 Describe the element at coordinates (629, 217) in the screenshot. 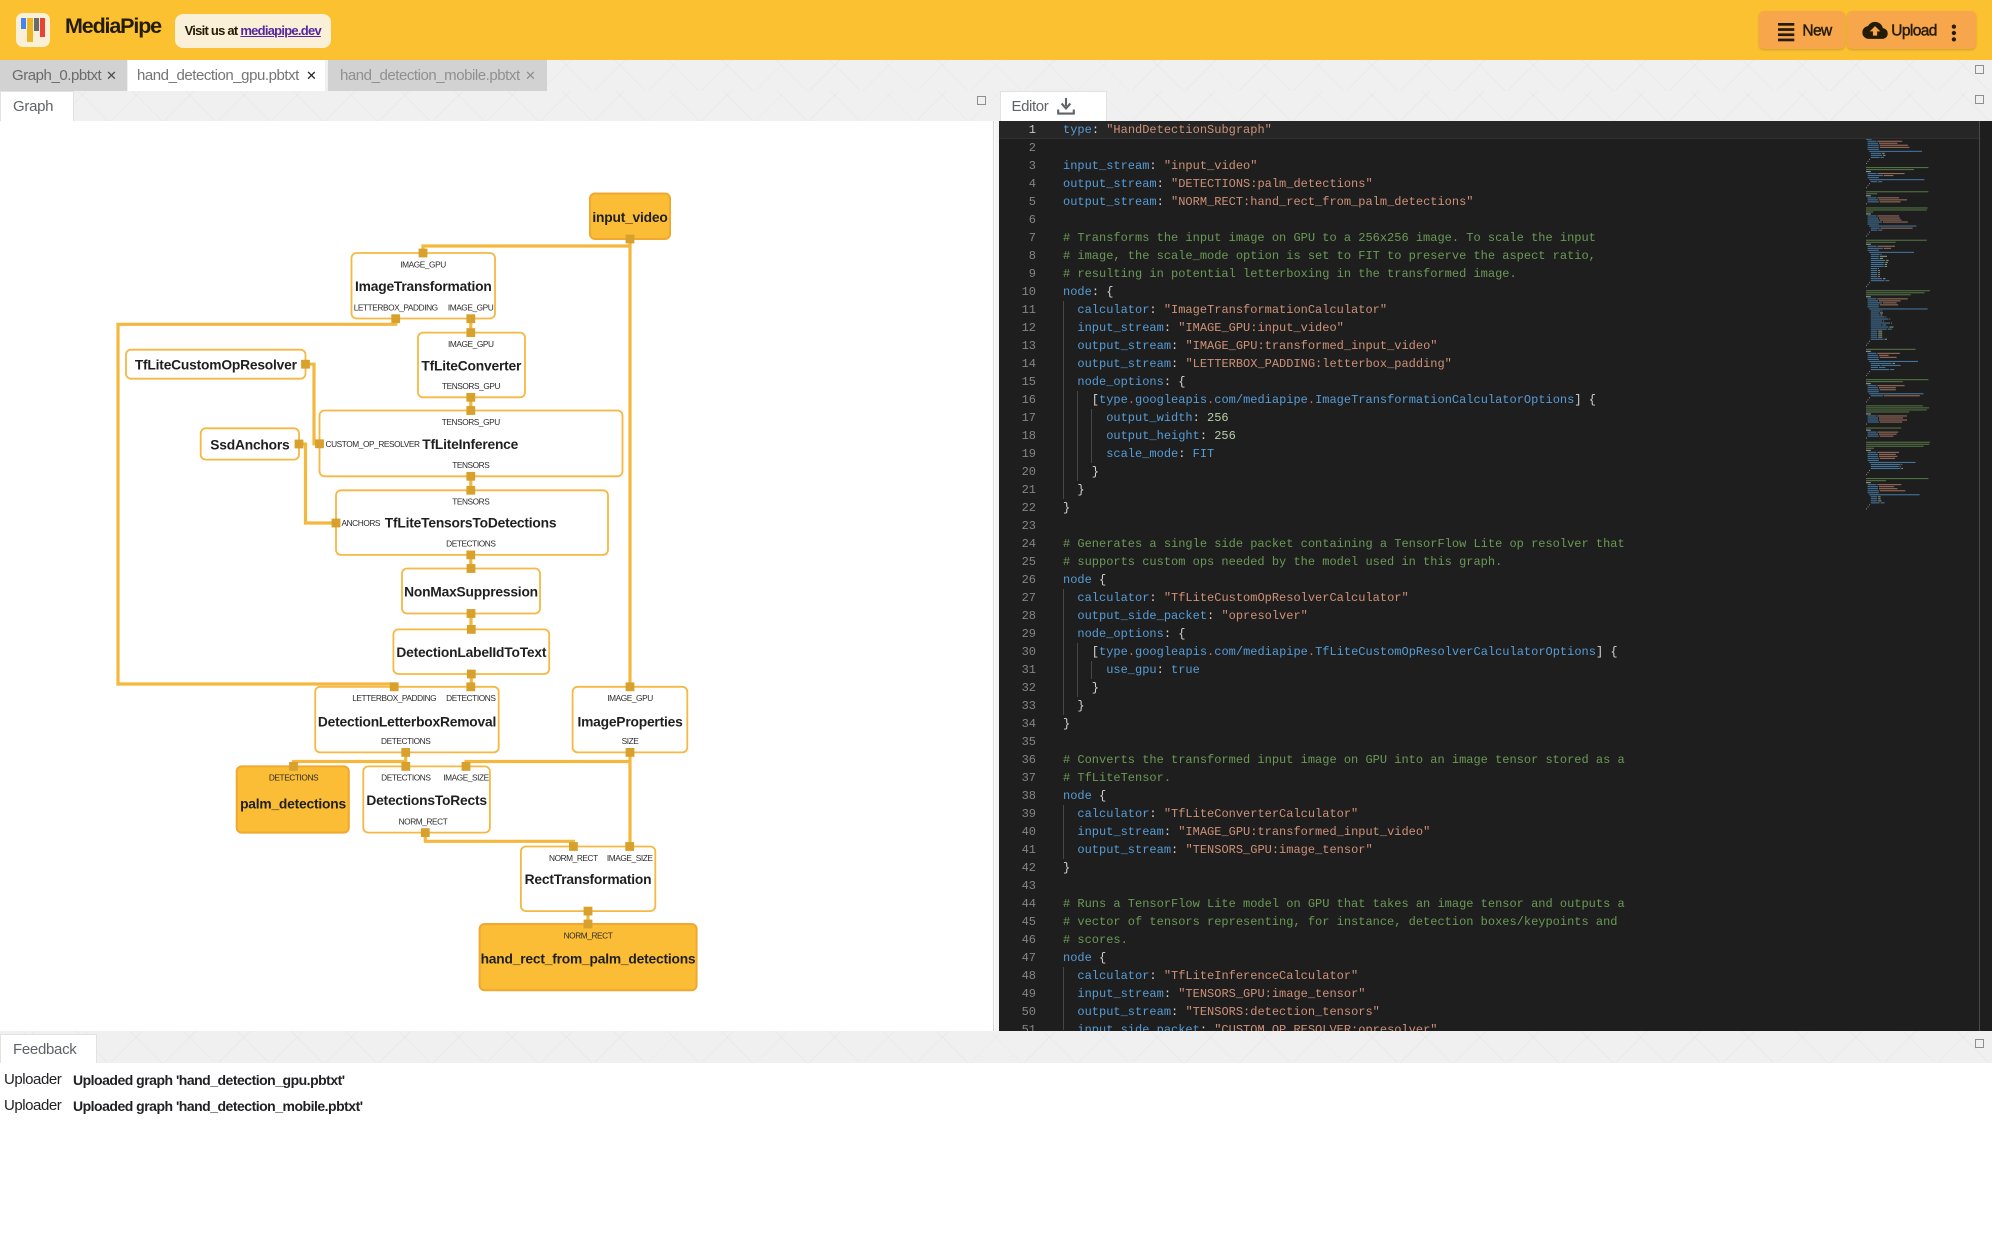

I see `svg-text: input_video` at that location.